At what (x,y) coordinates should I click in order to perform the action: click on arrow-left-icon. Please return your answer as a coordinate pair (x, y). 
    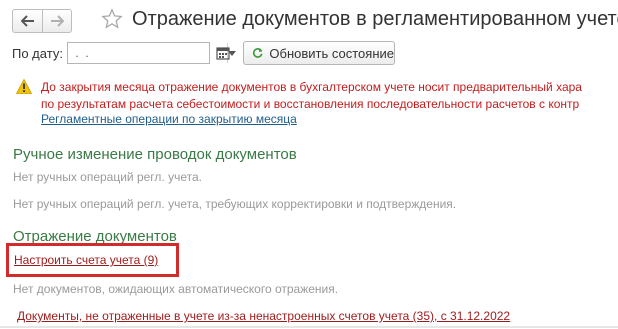
    Looking at the image, I should click on (27, 21).